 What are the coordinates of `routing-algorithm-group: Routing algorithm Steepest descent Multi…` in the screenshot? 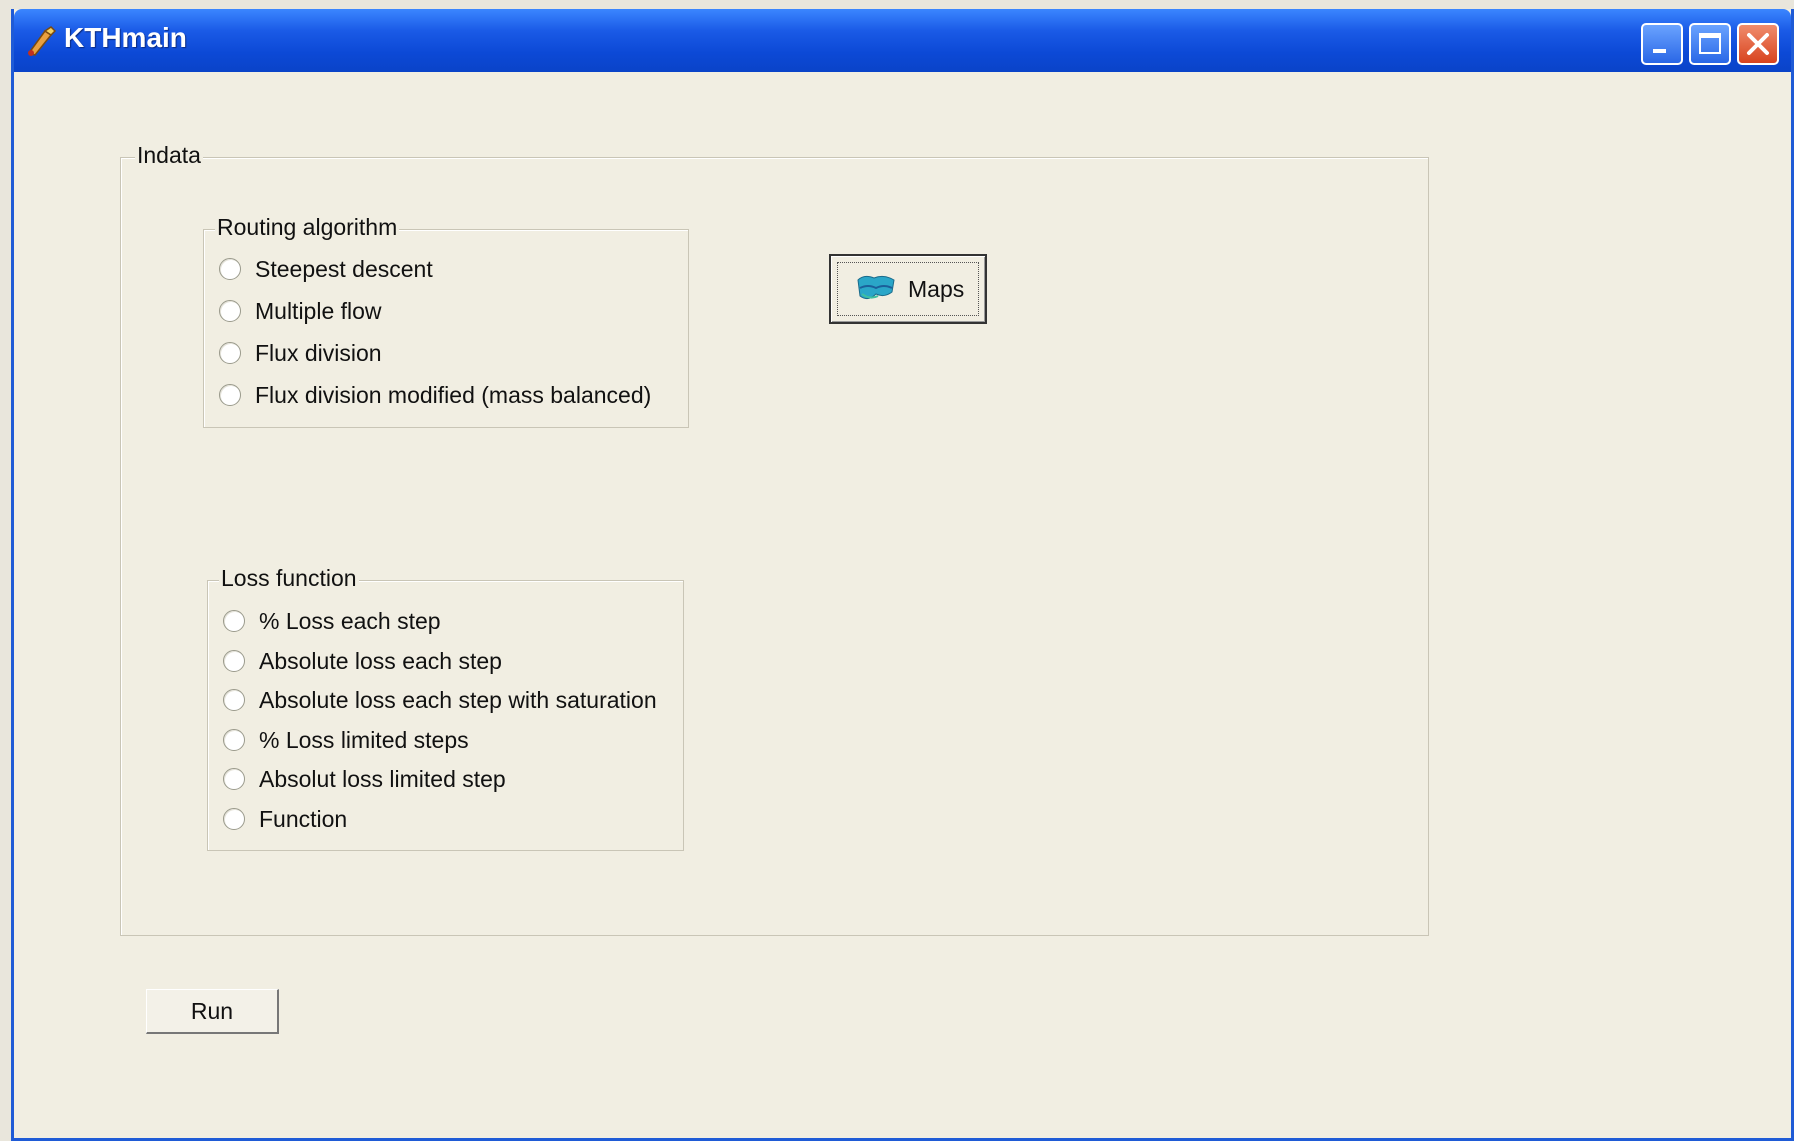 It's located at (446, 321).